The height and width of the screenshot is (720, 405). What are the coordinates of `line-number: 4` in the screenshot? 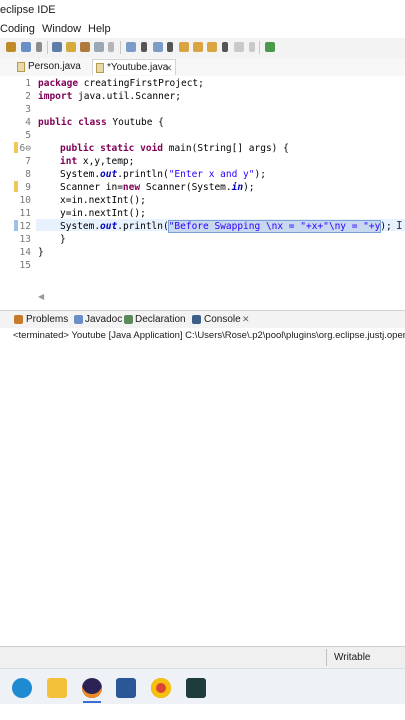 It's located at (28, 122).